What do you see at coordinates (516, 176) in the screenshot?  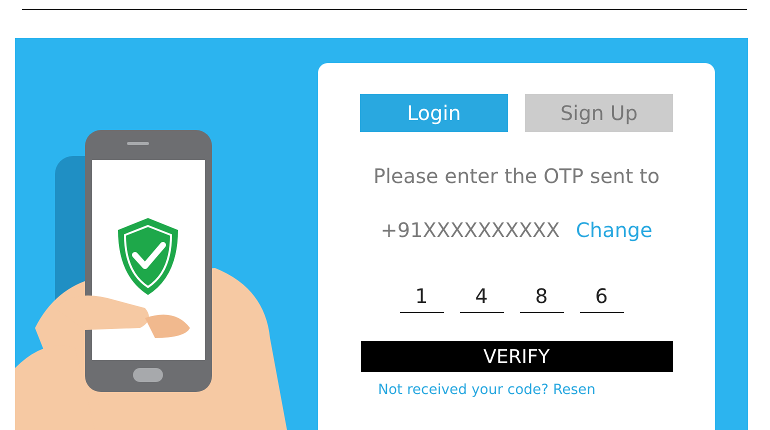 I see `otp-instruction: Please enter the OTP sent to` at bounding box center [516, 176].